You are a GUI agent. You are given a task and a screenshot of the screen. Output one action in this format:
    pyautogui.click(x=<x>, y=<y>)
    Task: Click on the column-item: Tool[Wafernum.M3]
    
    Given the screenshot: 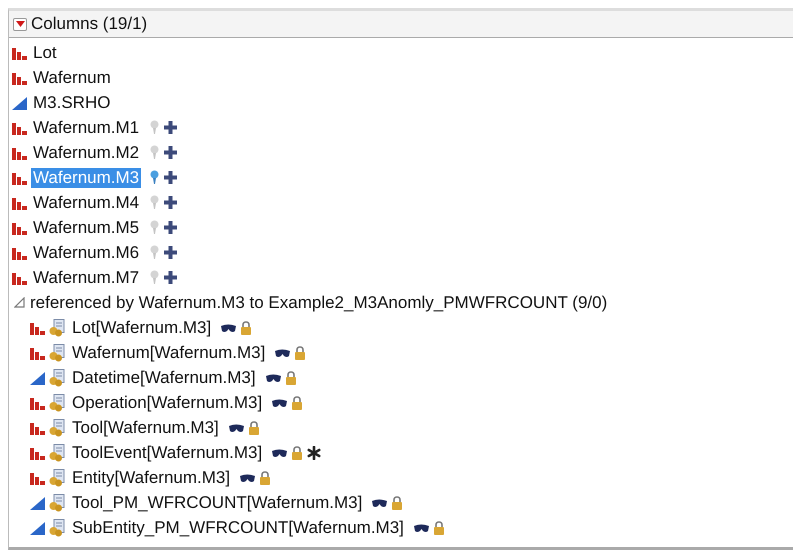 What is the action you would take?
    pyautogui.click(x=145, y=428)
    